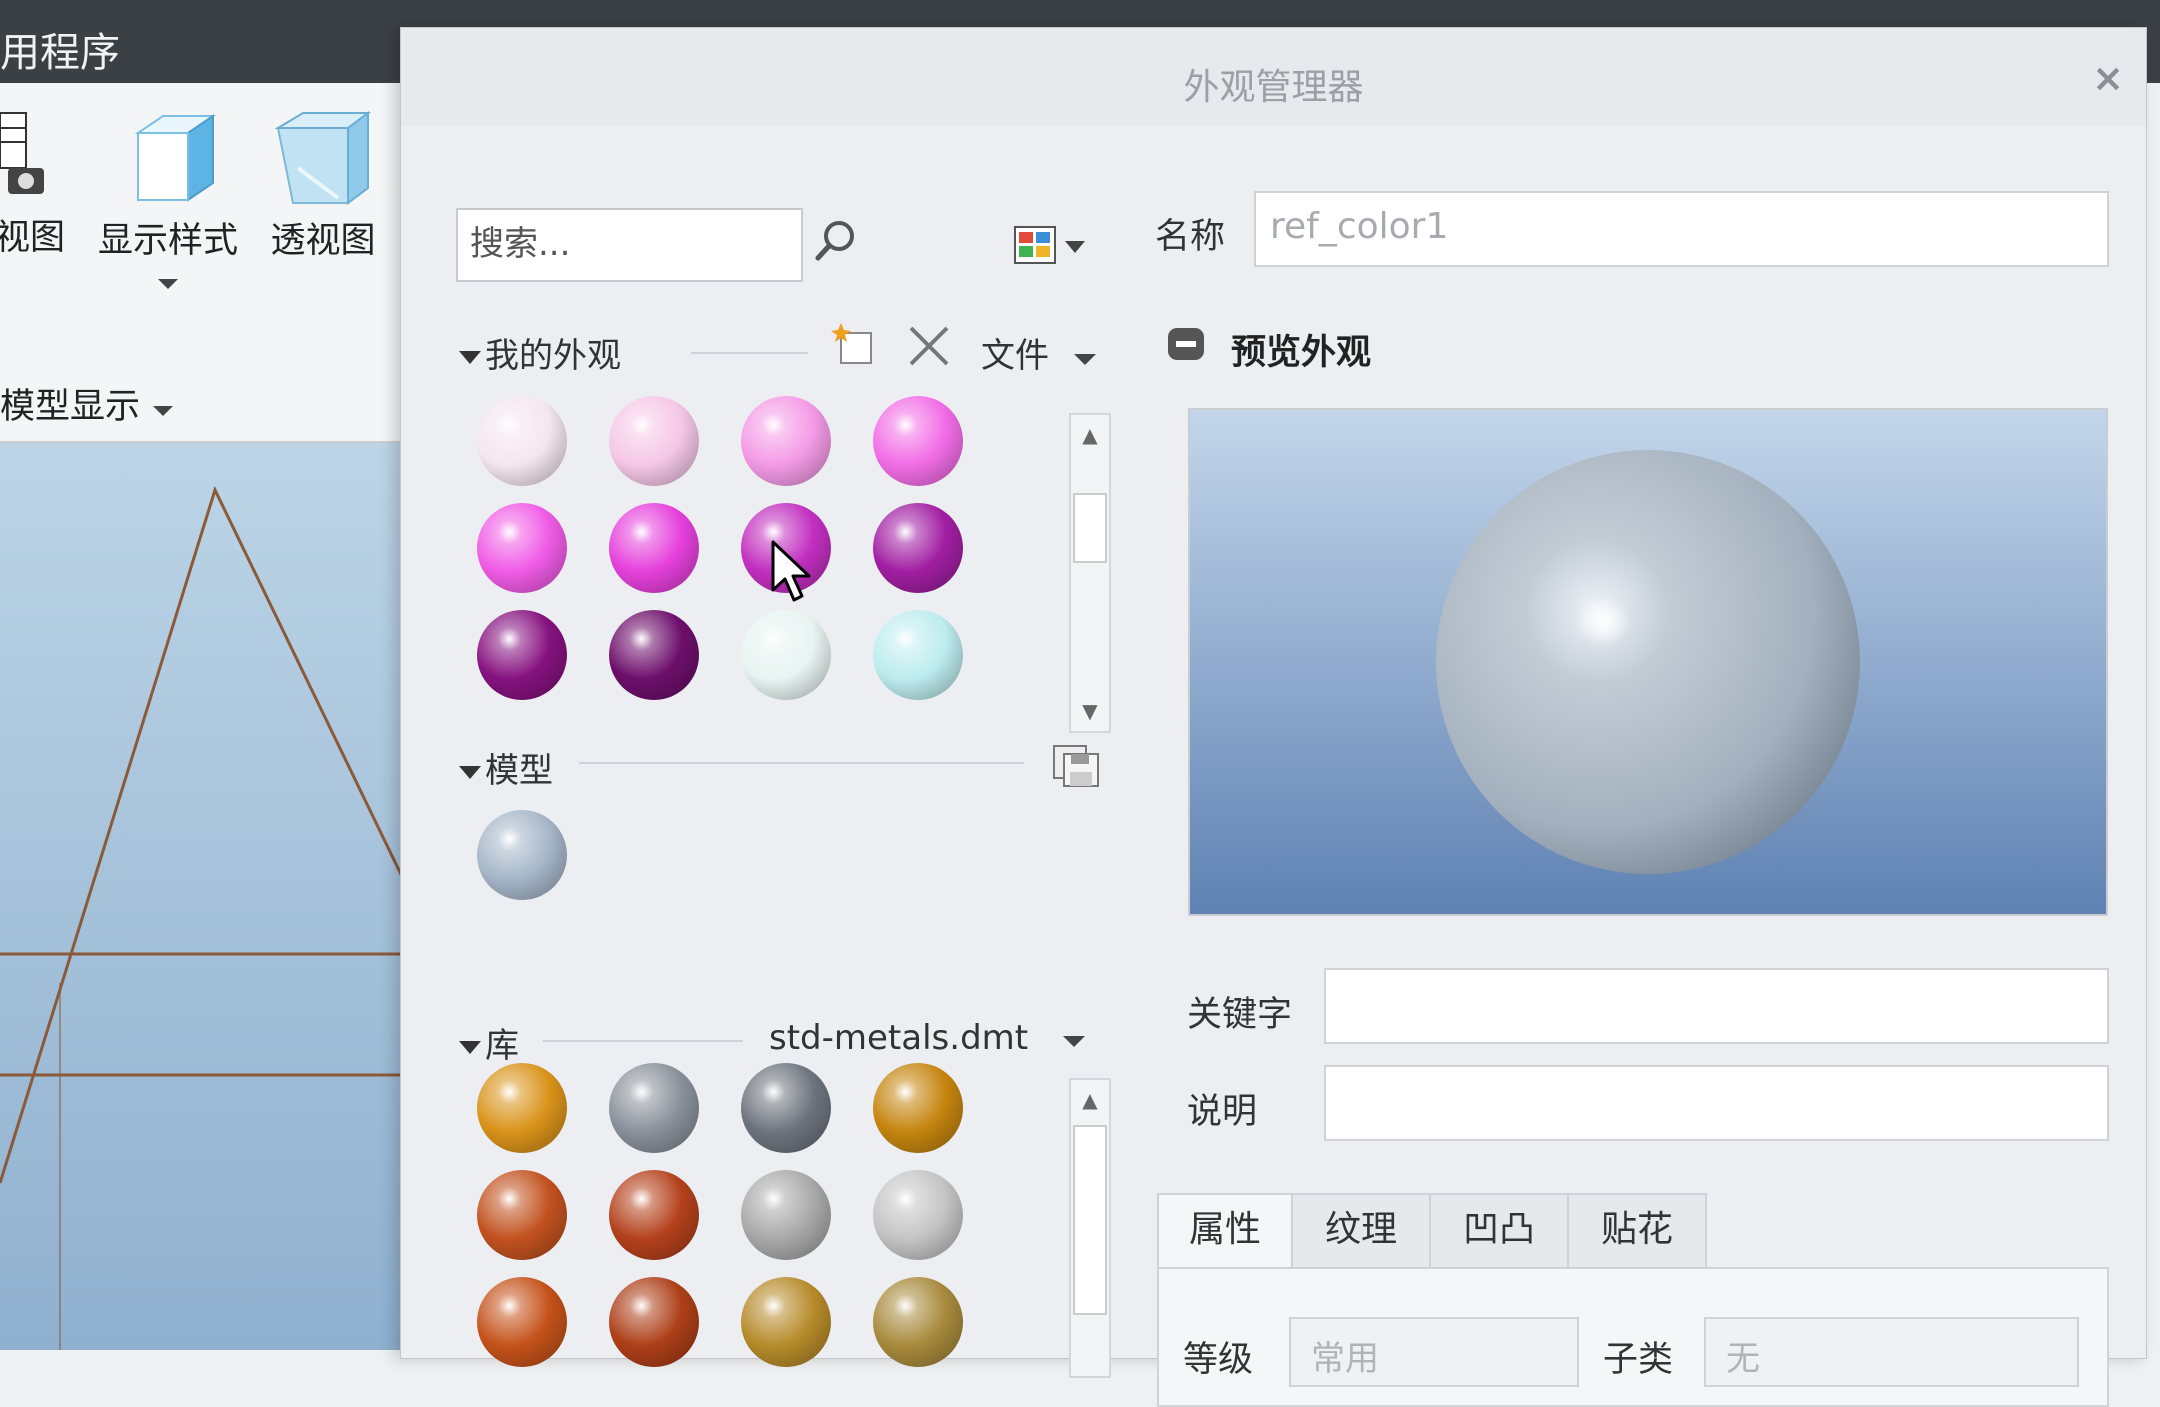  I want to click on scroll-down-icon: ▼, so click(1090, 711).